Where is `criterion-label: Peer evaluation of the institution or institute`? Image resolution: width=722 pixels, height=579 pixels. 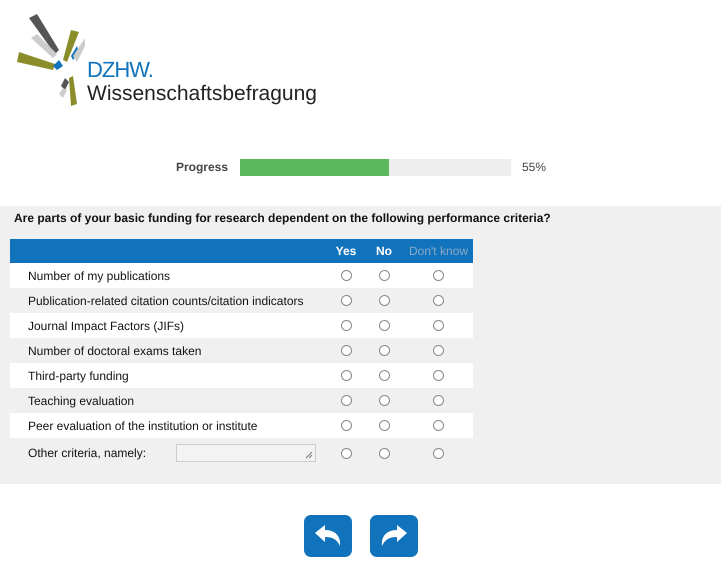 criterion-label: Peer evaluation of the institution or institute is located at coordinates (143, 425).